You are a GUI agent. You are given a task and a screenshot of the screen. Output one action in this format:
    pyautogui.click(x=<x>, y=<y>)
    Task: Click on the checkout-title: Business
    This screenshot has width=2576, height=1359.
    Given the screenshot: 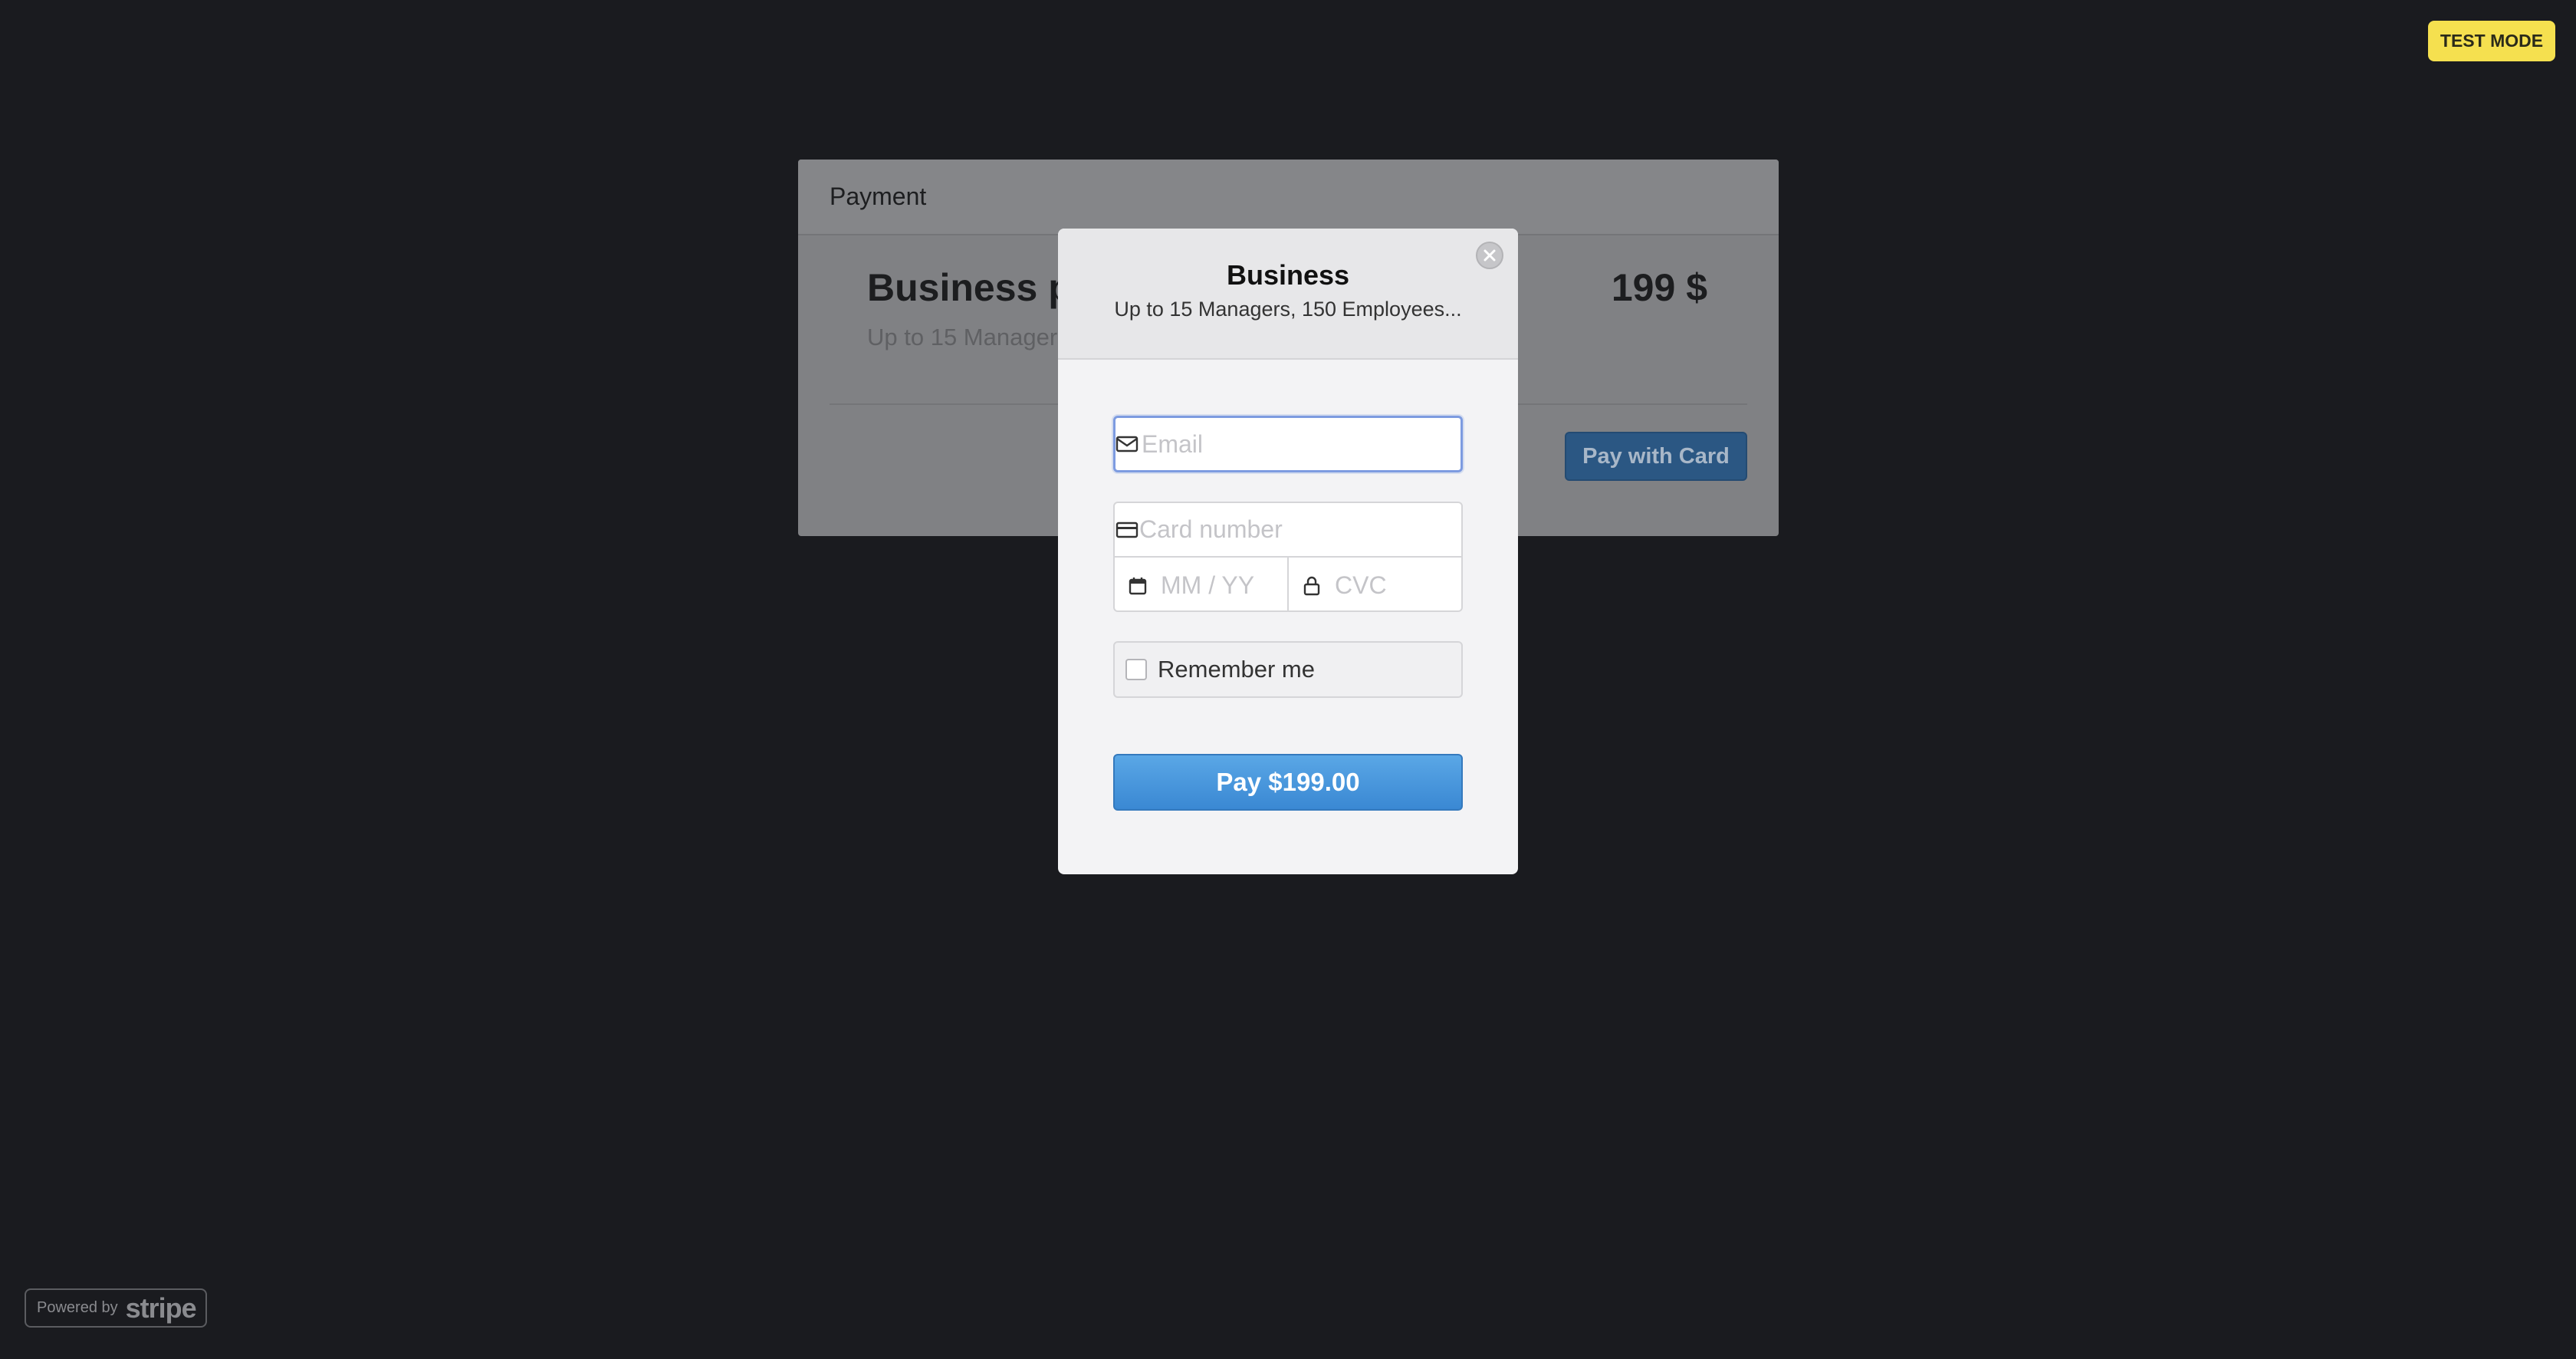 What is the action you would take?
    pyautogui.click(x=1288, y=275)
    